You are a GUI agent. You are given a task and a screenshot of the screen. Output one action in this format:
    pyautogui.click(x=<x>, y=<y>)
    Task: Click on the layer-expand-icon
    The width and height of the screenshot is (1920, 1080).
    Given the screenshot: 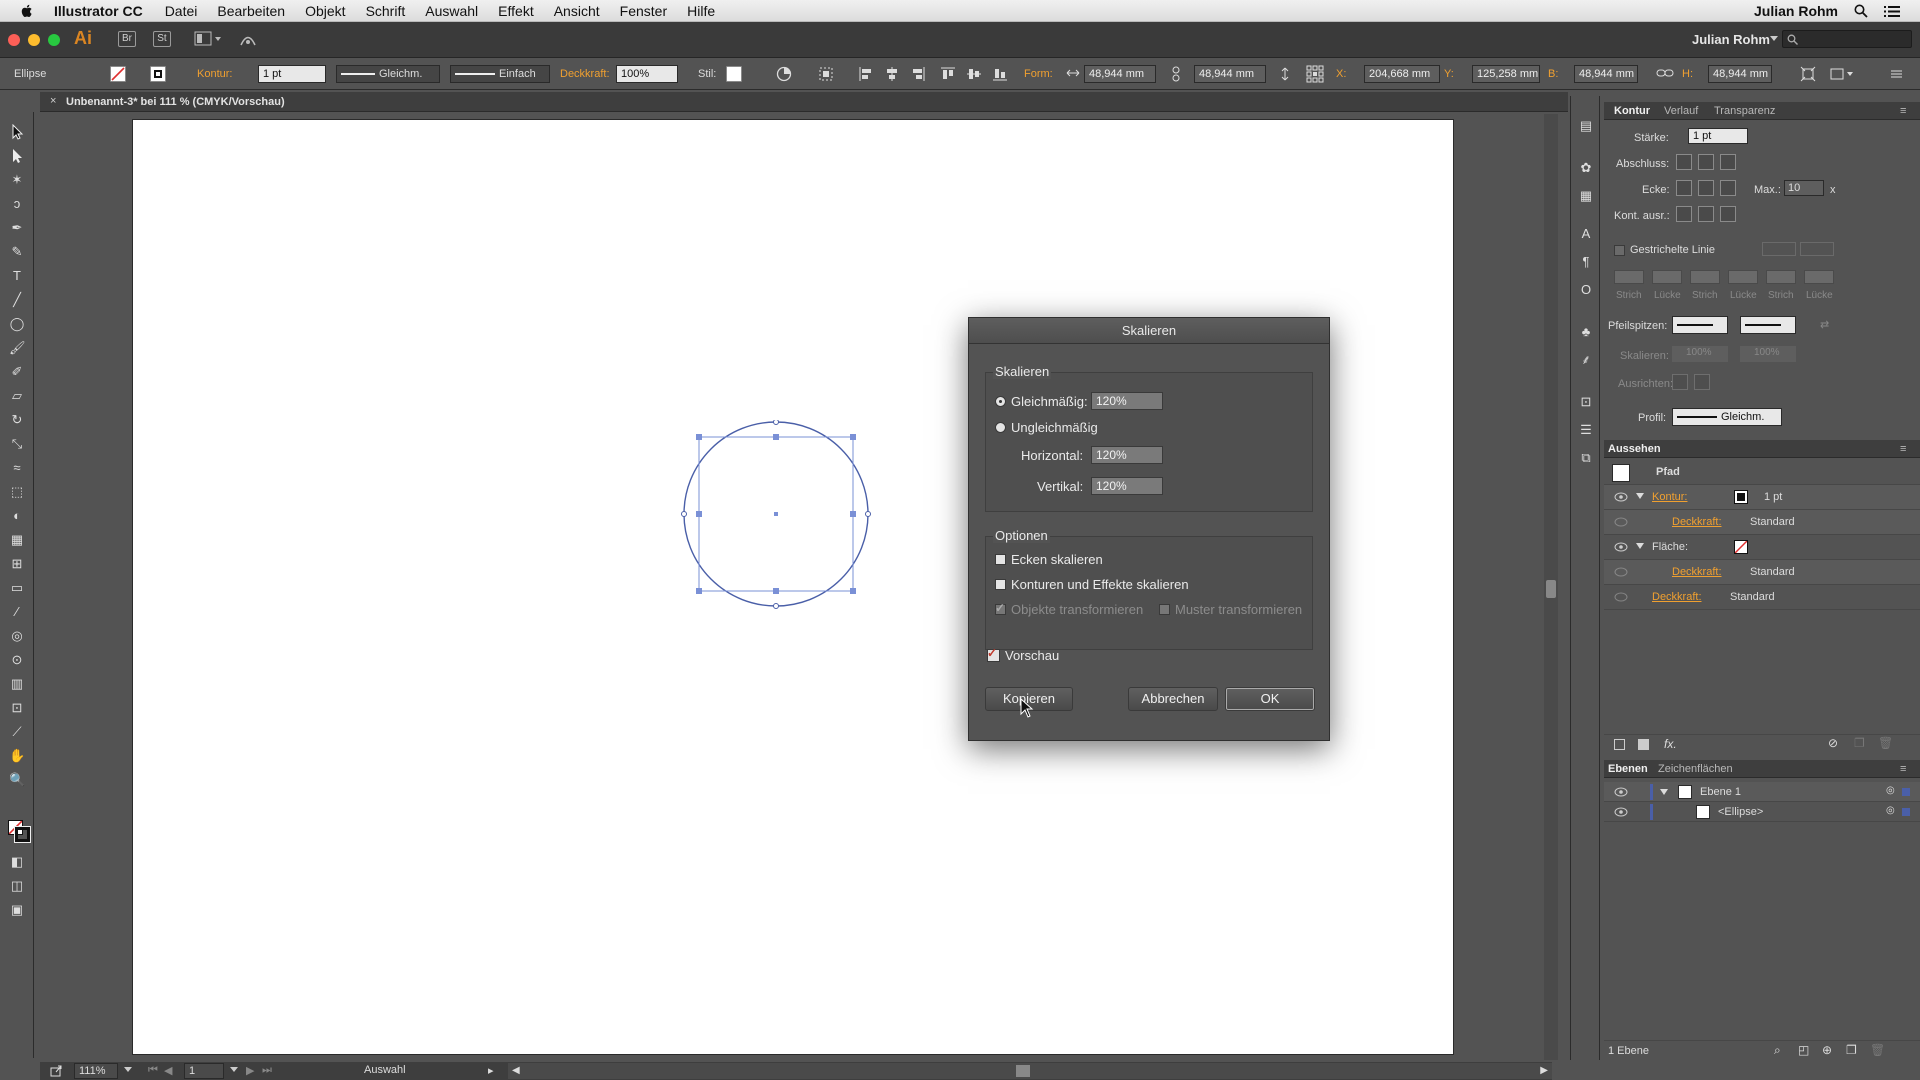 What is the action you would take?
    pyautogui.click(x=1664, y=792)
    